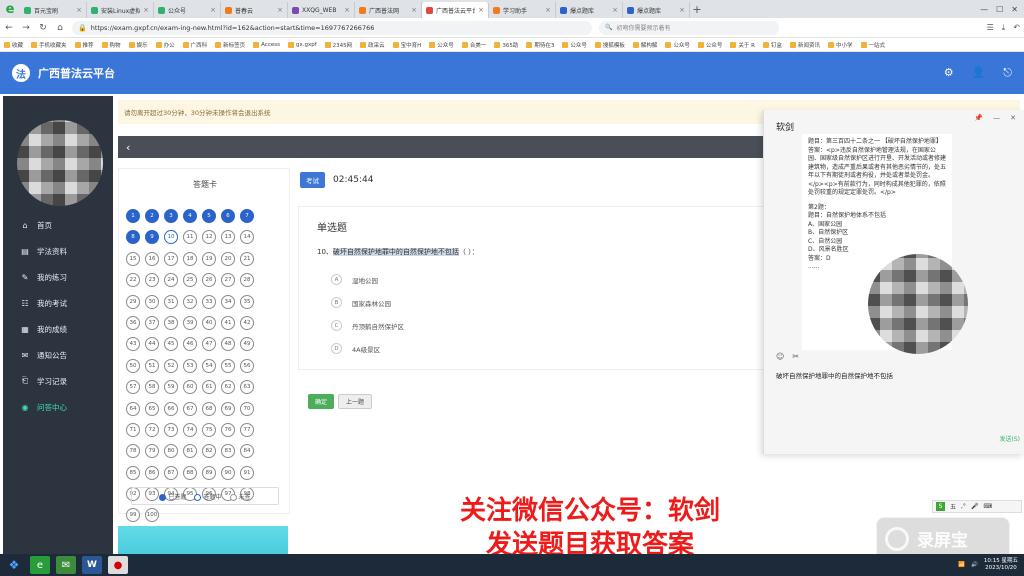  Describe the element at coordinates (697, 9) in the screenshot. I see `new-tab-icon: +` at that location.